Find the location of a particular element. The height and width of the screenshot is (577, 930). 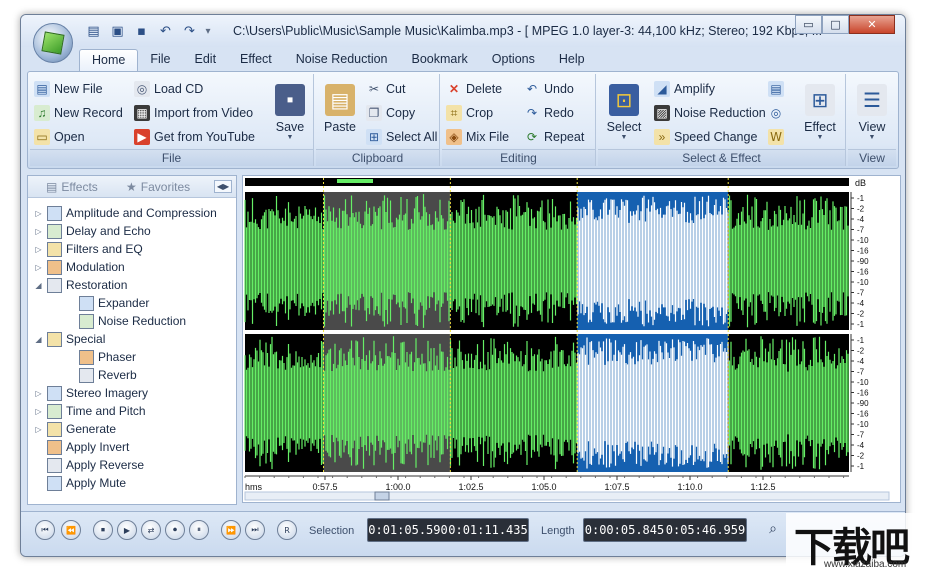

paste-button: ▤ Paste is located at coordinates (340, 112).